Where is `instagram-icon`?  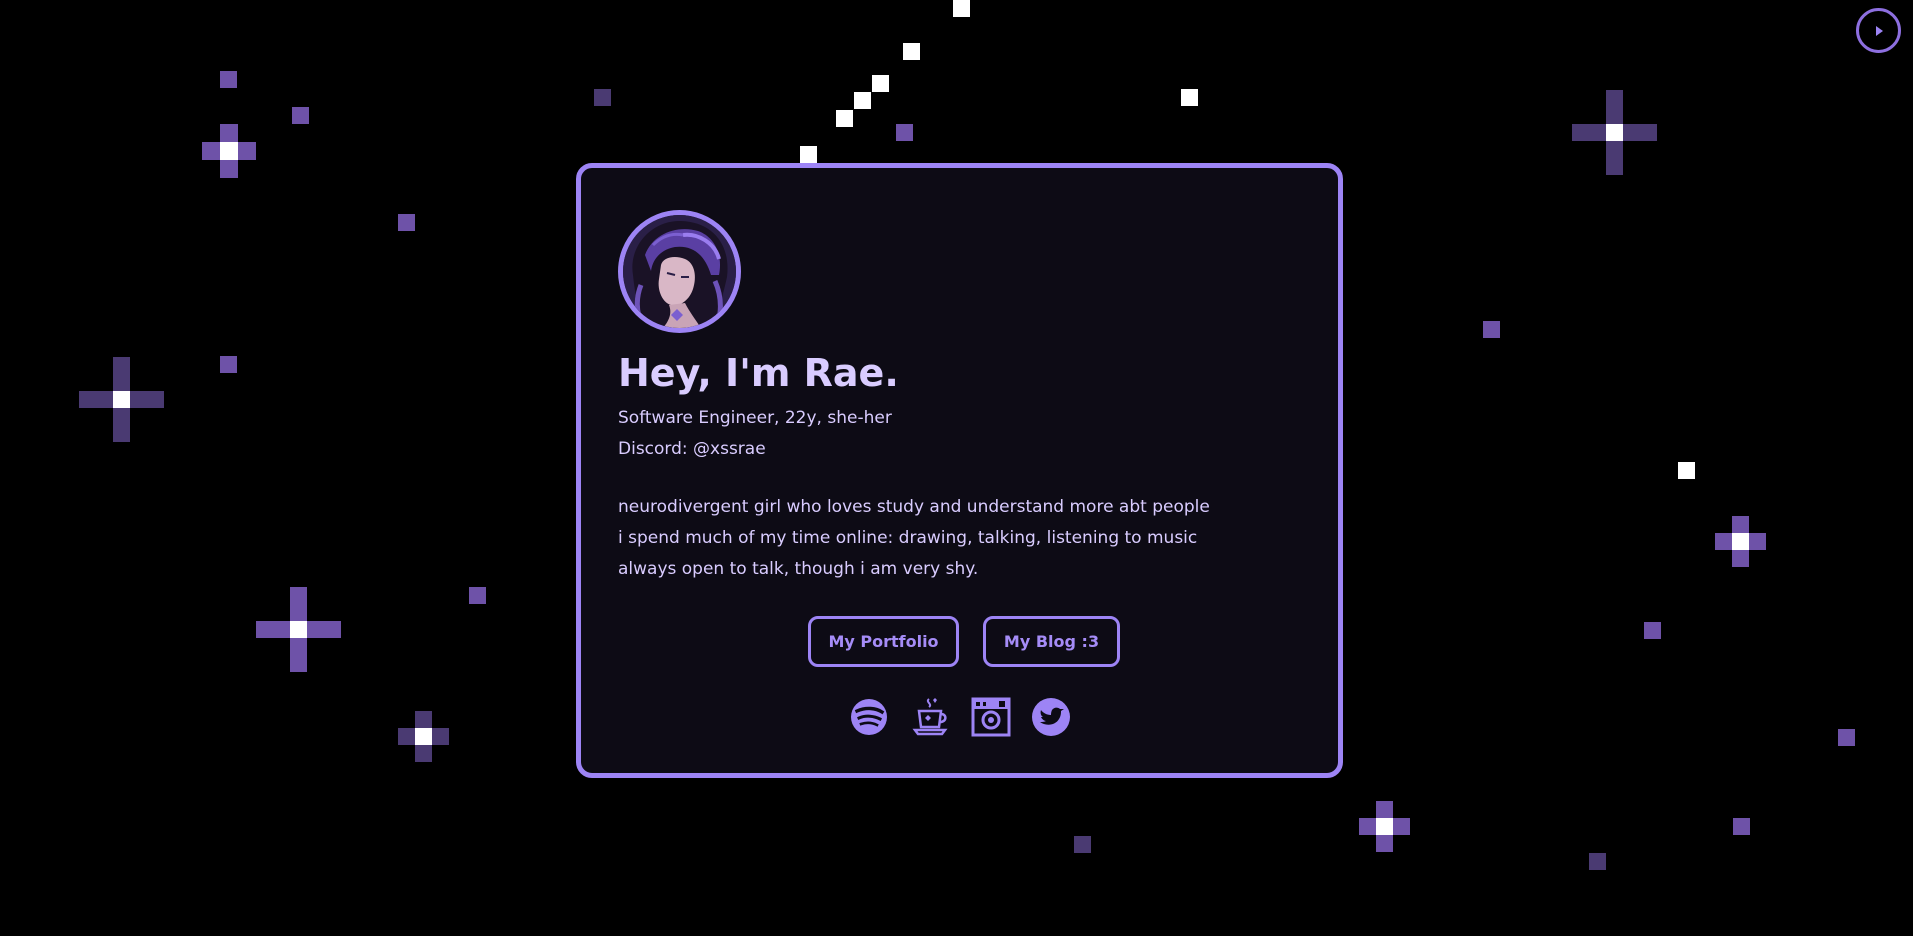 instagram-icon is located at coordinates (991, 717).